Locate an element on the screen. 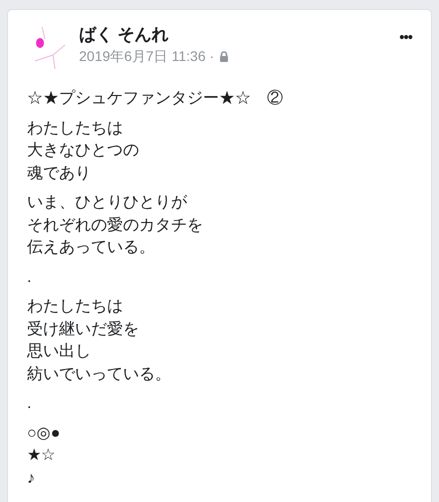  post-text-line: 伝えあっている。 is located at coordinates (91, 248).